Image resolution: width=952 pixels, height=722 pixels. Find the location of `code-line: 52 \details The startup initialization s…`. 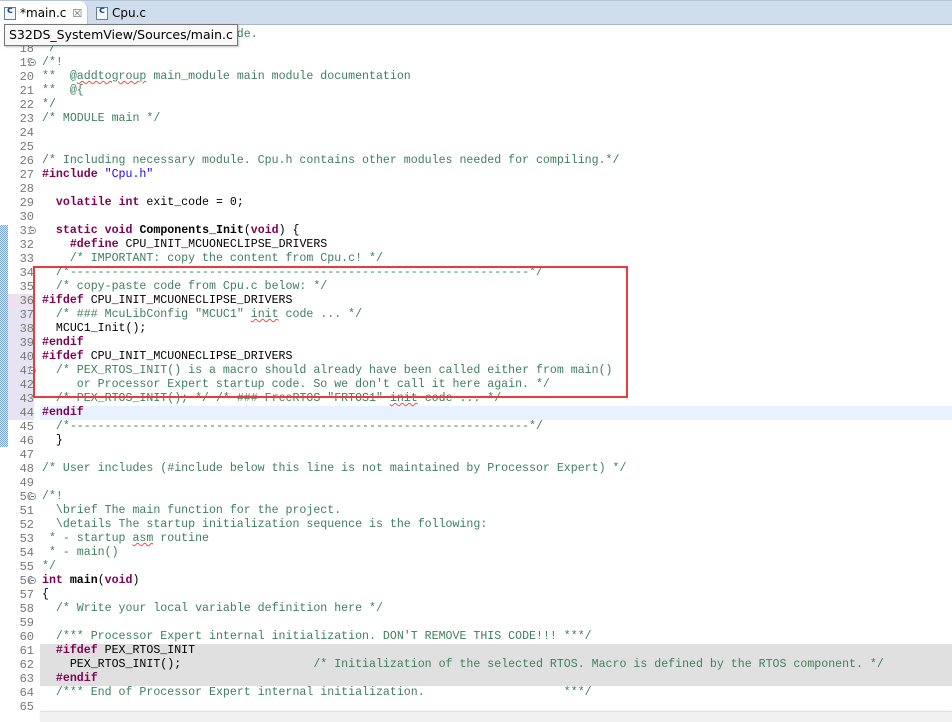

code-line: 52 \details The startup initialization s… is located at coordinates (476, 525).